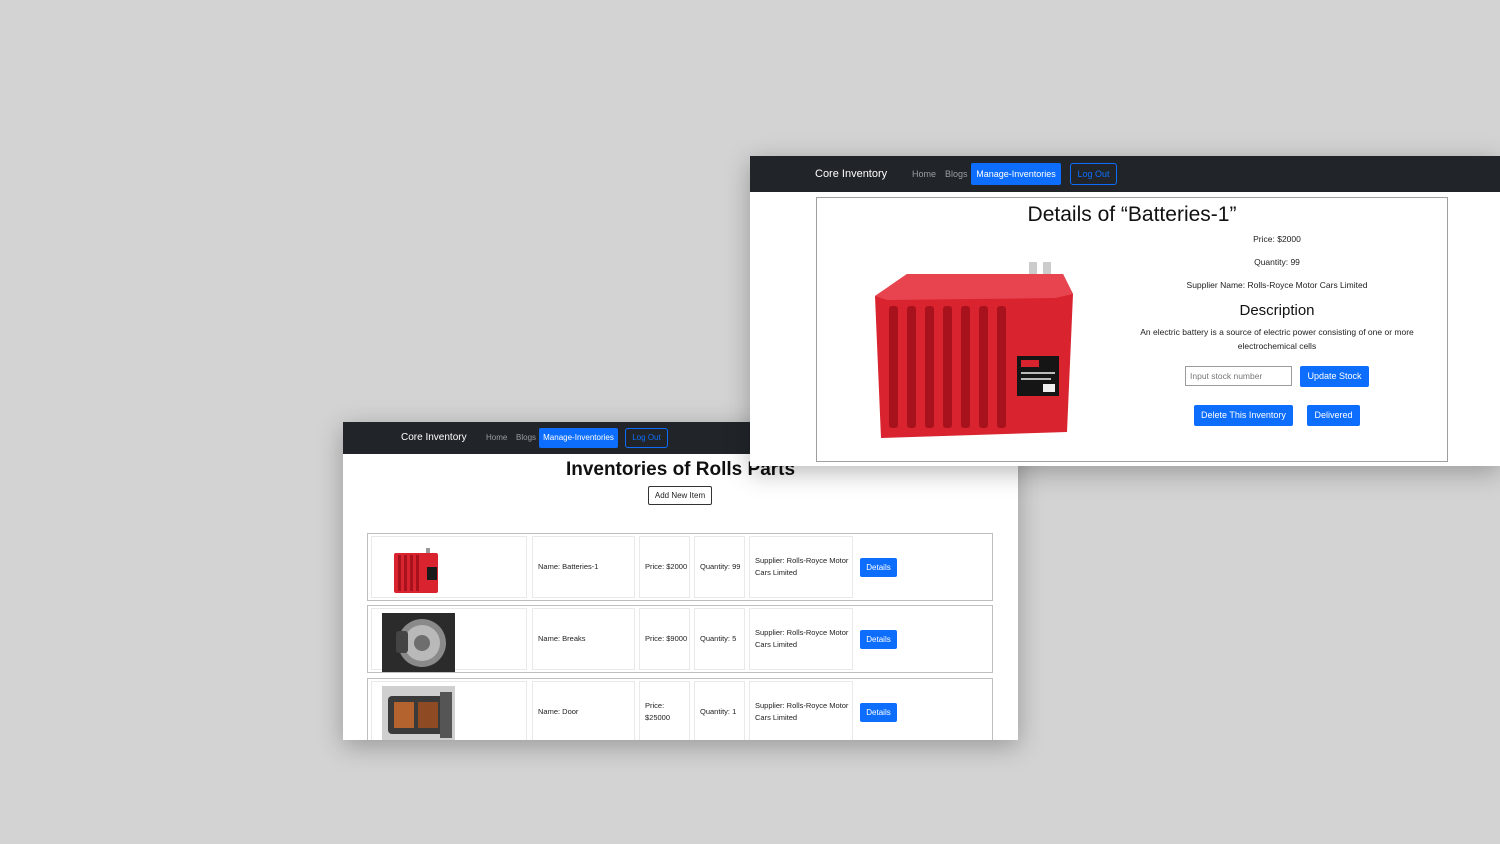  Describe the element at coordinates (416, 570) in the screenshot. I see `battery-thumbnail` at that location.